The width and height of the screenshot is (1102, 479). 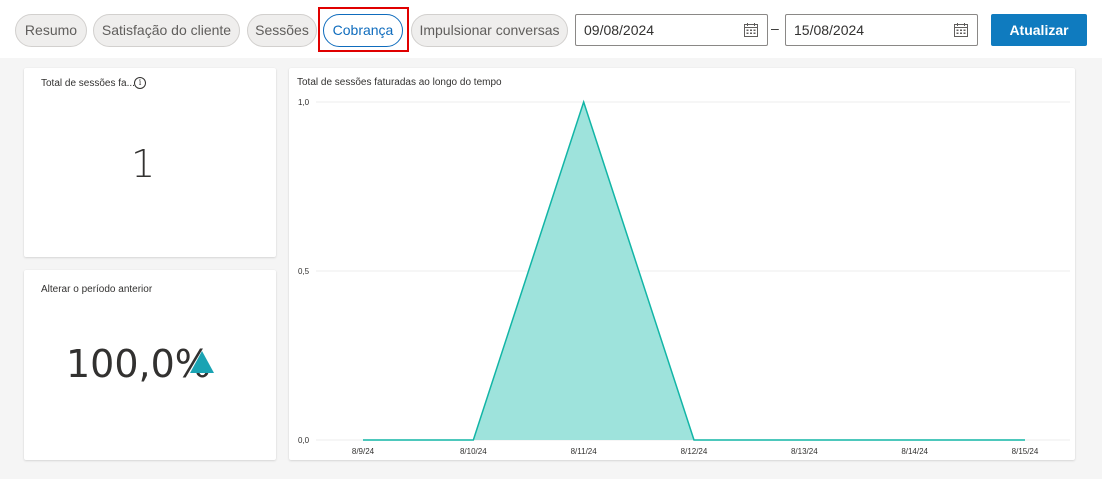 I want to click on end-date-value: 15/08/2024, so click(x=829, y=30).